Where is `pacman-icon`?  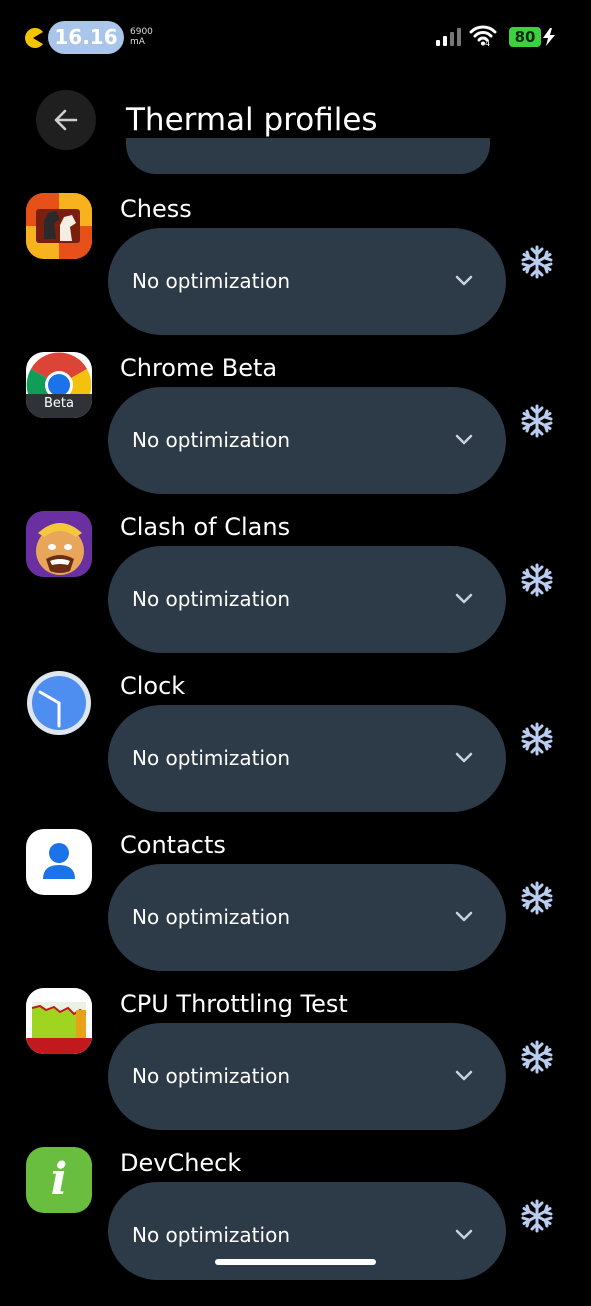 pacman-icon is located at coordinates (34, 38).